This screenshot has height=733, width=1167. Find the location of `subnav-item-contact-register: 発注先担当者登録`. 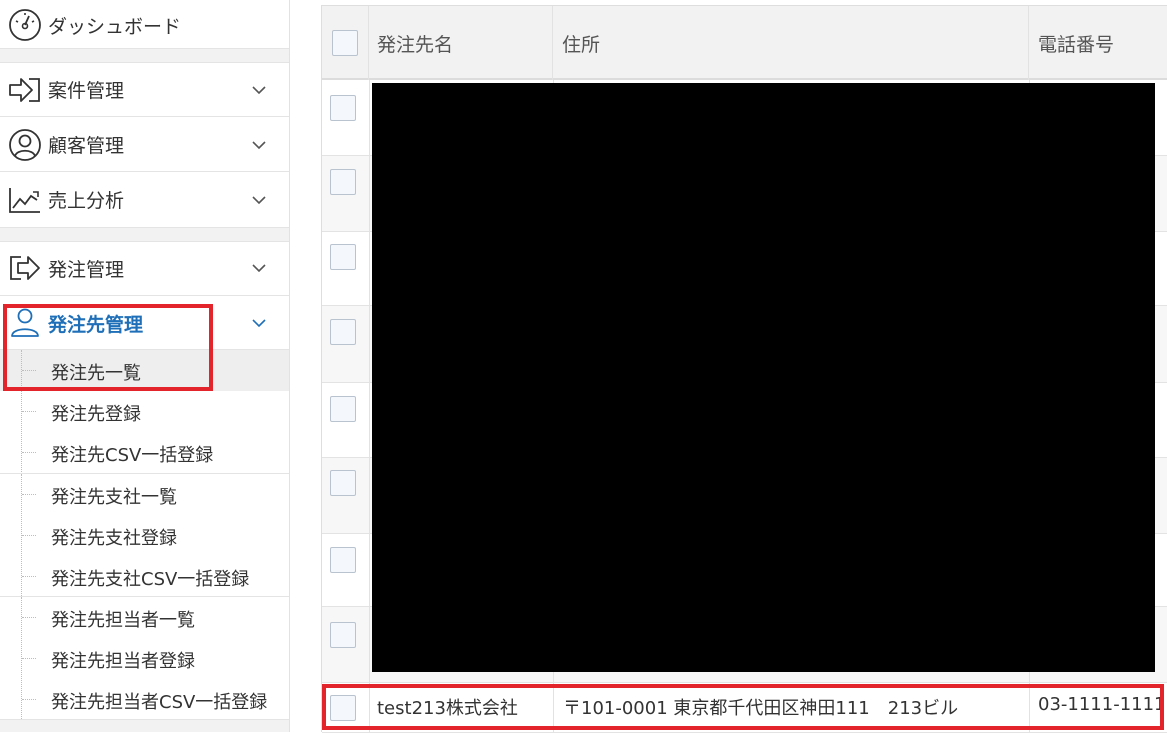

subnav-item-contact-register: 発注先担当者登録 is located at coordinates (144, 658).